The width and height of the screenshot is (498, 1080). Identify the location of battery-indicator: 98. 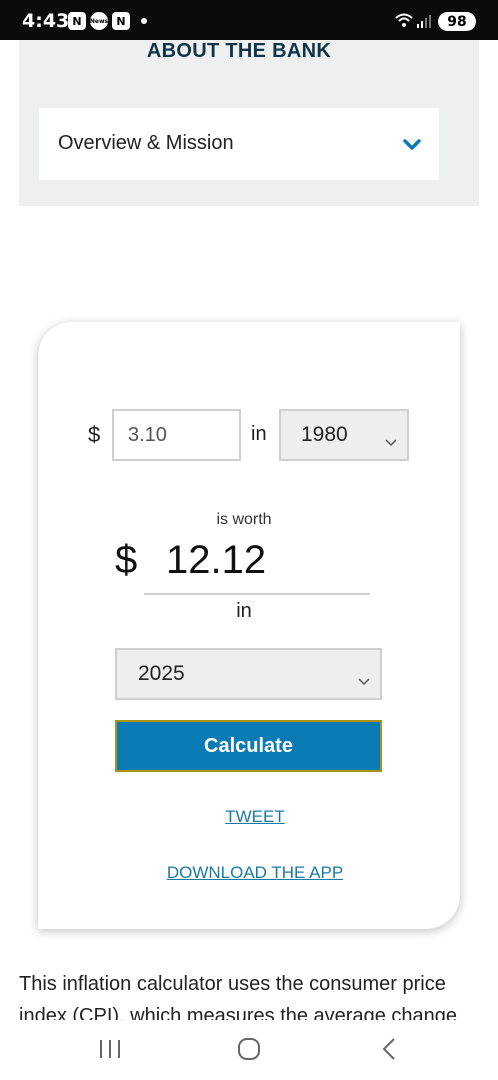
(457, 21).